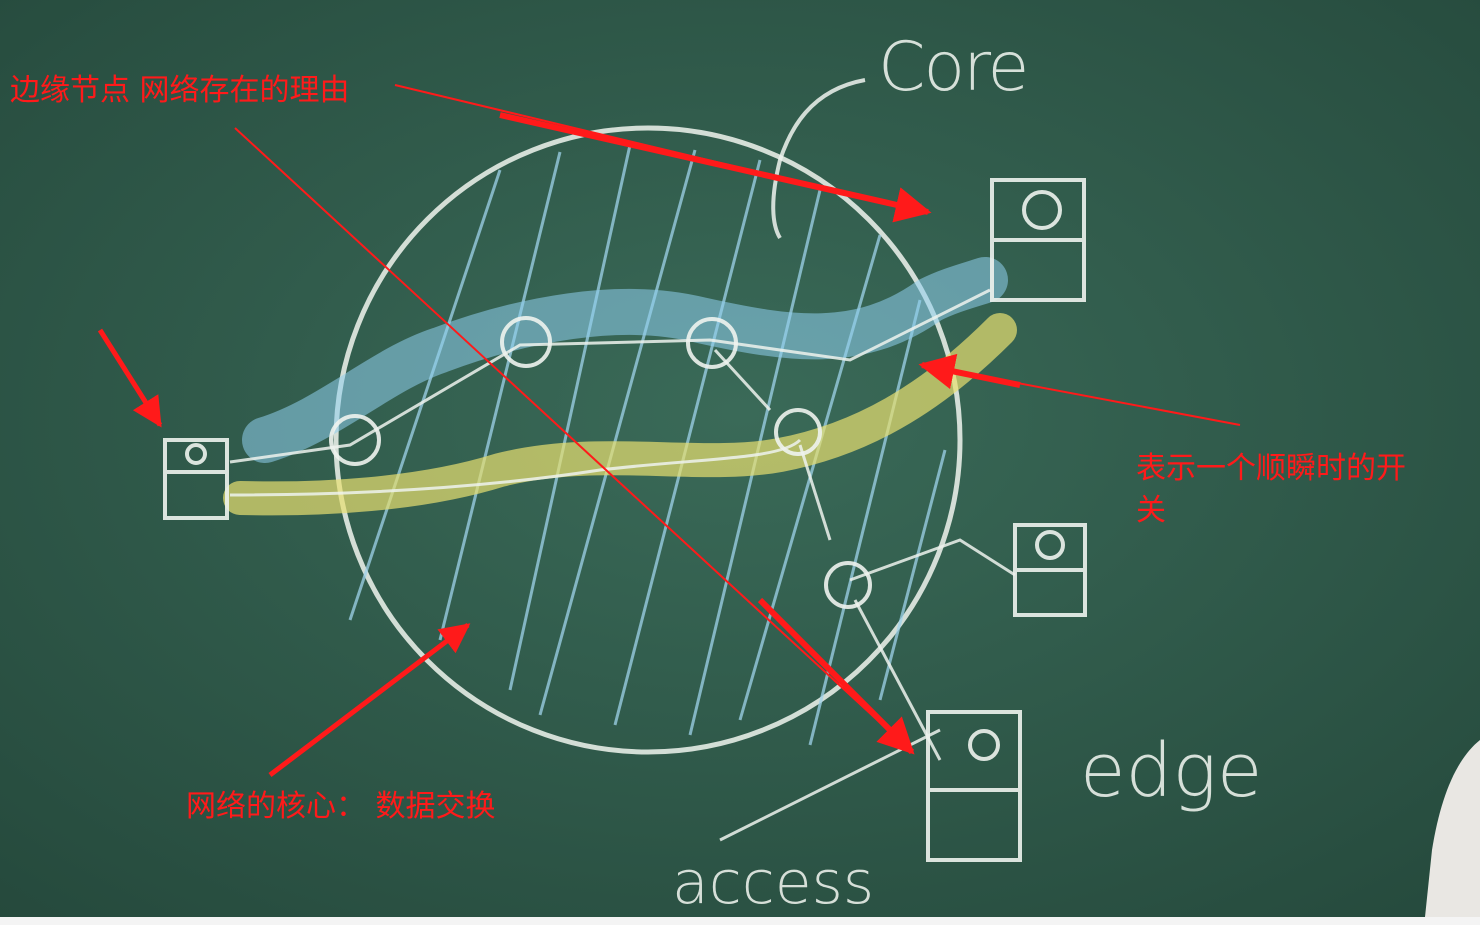 This screenshot has height=925, width=1480. I want to click on annotation-switch-line1: 表示一个顺瞬时的开, so click(1271, 468).